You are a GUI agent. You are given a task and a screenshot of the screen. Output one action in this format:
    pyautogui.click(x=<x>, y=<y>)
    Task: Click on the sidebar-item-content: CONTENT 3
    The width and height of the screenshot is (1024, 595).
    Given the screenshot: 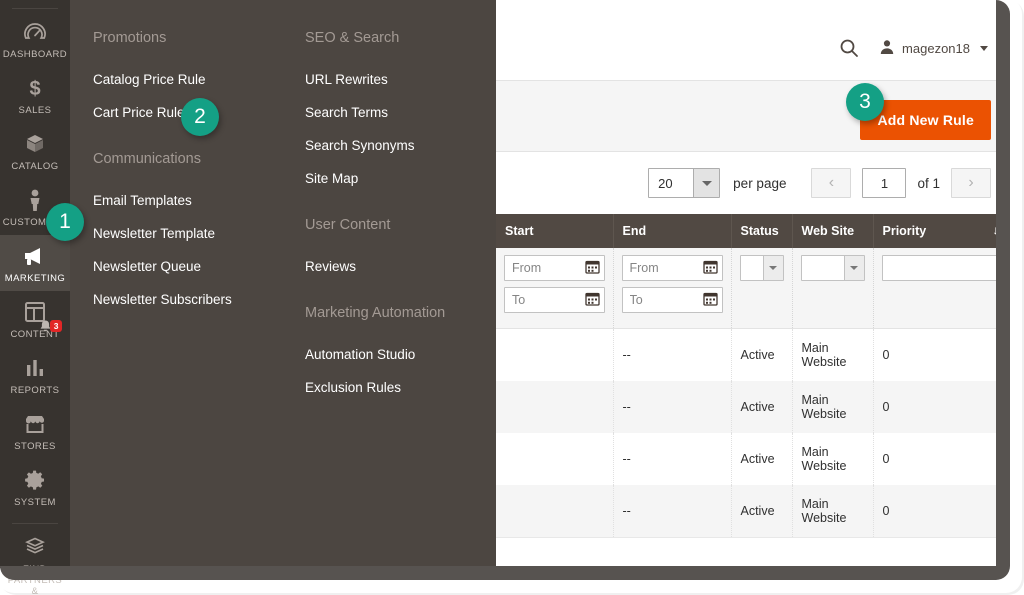 What is the action you would take?
    pyautogui.click(x=35, y=319)
    